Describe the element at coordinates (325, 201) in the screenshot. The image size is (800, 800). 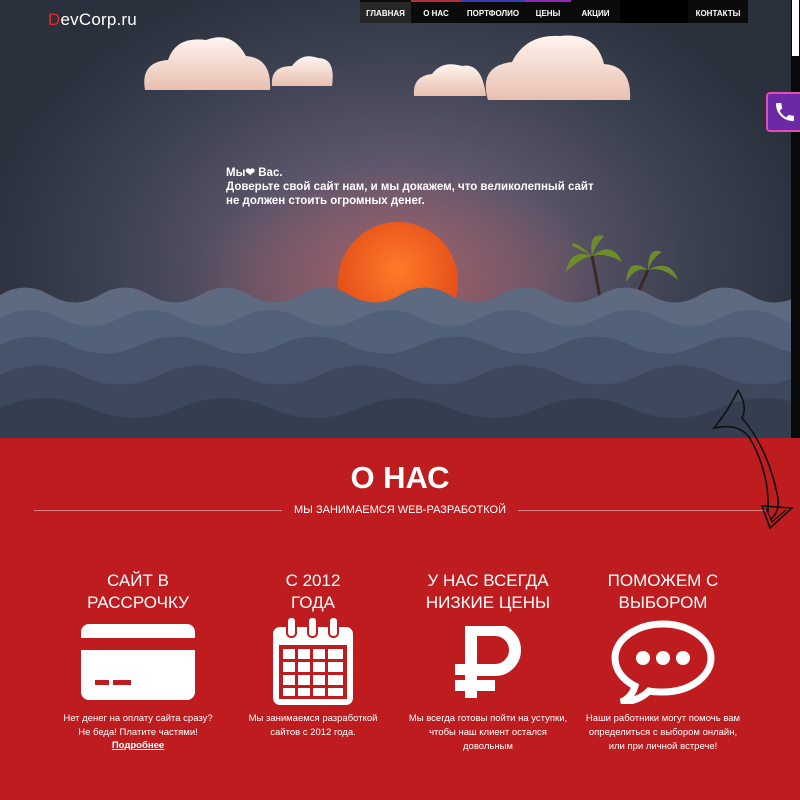
I see `tagline-line-3: не должен стоить огромных денег.` at that location.